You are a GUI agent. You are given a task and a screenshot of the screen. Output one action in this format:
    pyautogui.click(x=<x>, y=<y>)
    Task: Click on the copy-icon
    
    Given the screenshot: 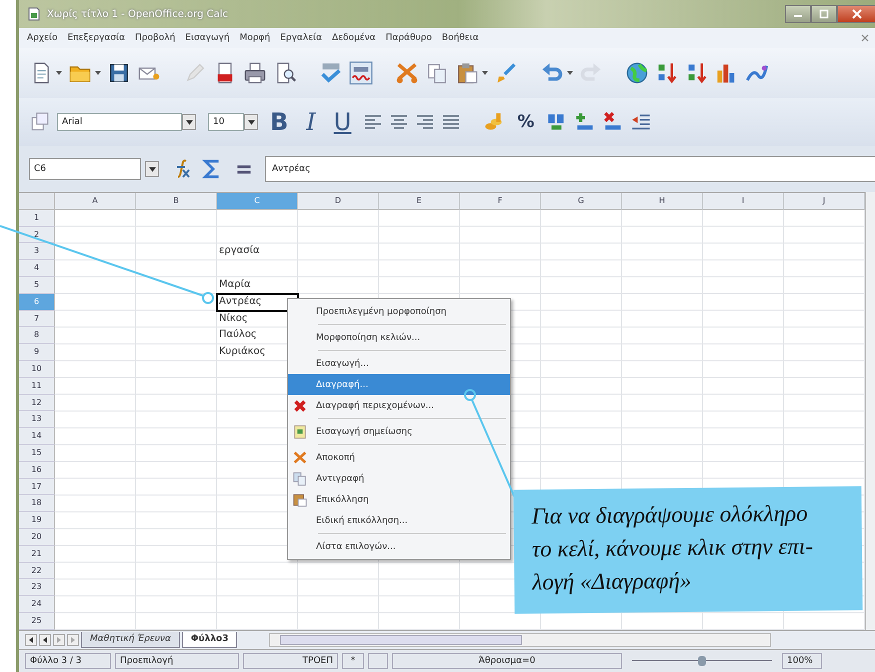 What is the action you would take?
    pyautogui.click(x=437, y=73)
    